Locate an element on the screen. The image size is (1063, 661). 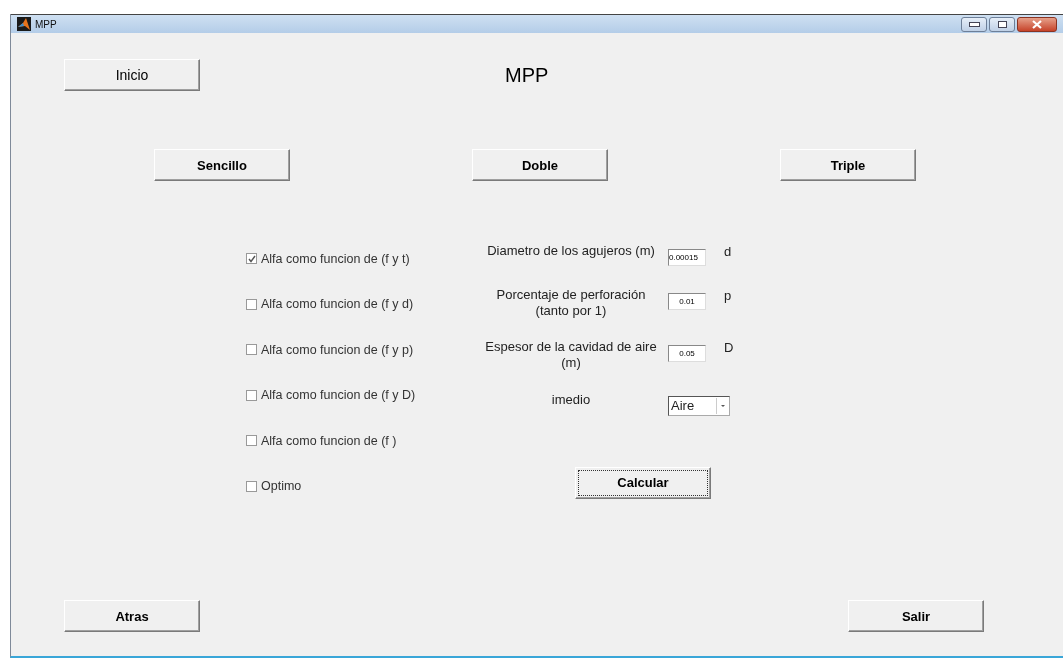
app-icon is located at coordinates (24, 24).